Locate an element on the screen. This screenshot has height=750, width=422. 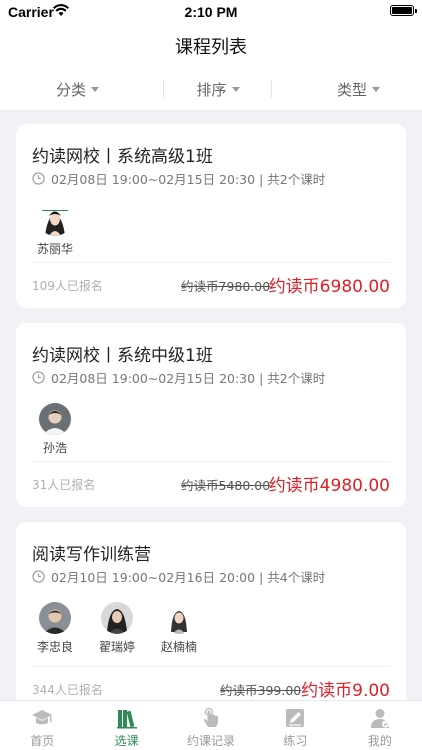
teacher-name: 翟瑞婷 is located at coordinates (116, 647).